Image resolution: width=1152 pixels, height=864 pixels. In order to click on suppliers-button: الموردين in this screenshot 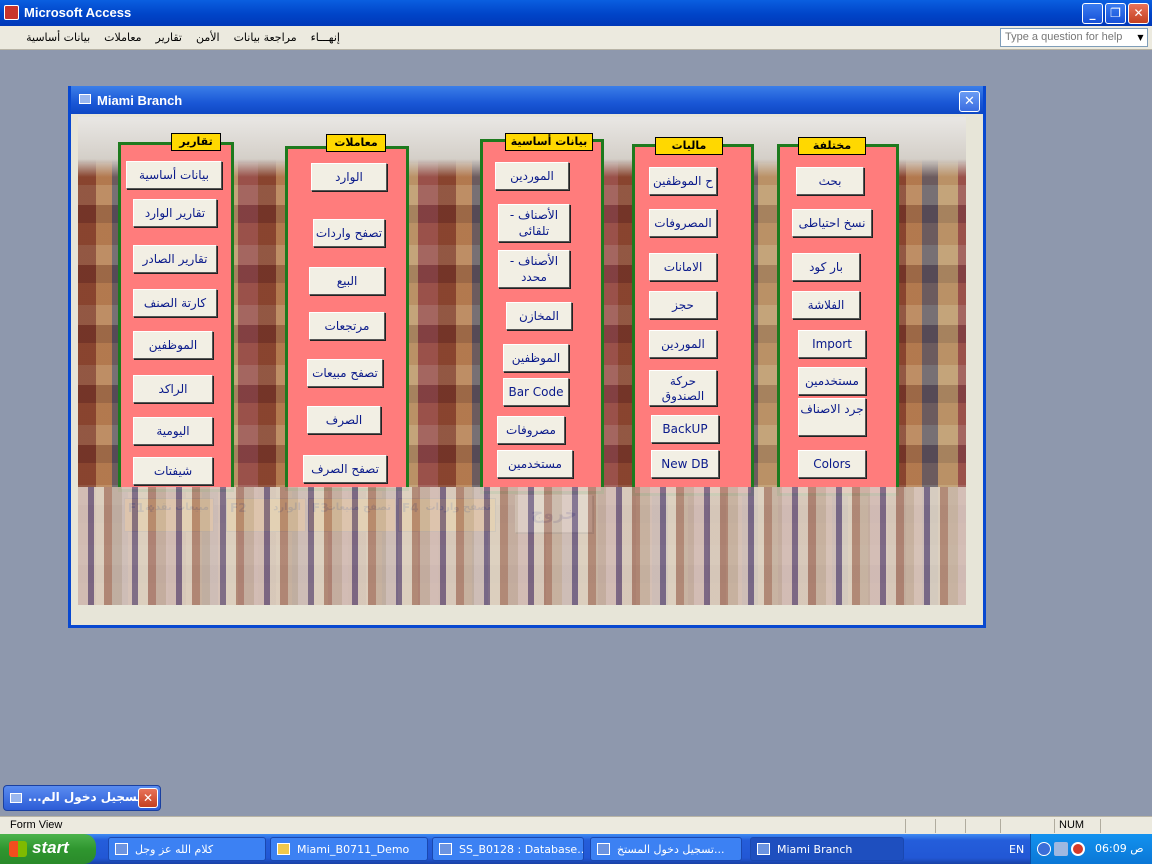, I will do `click(532, 176)`.